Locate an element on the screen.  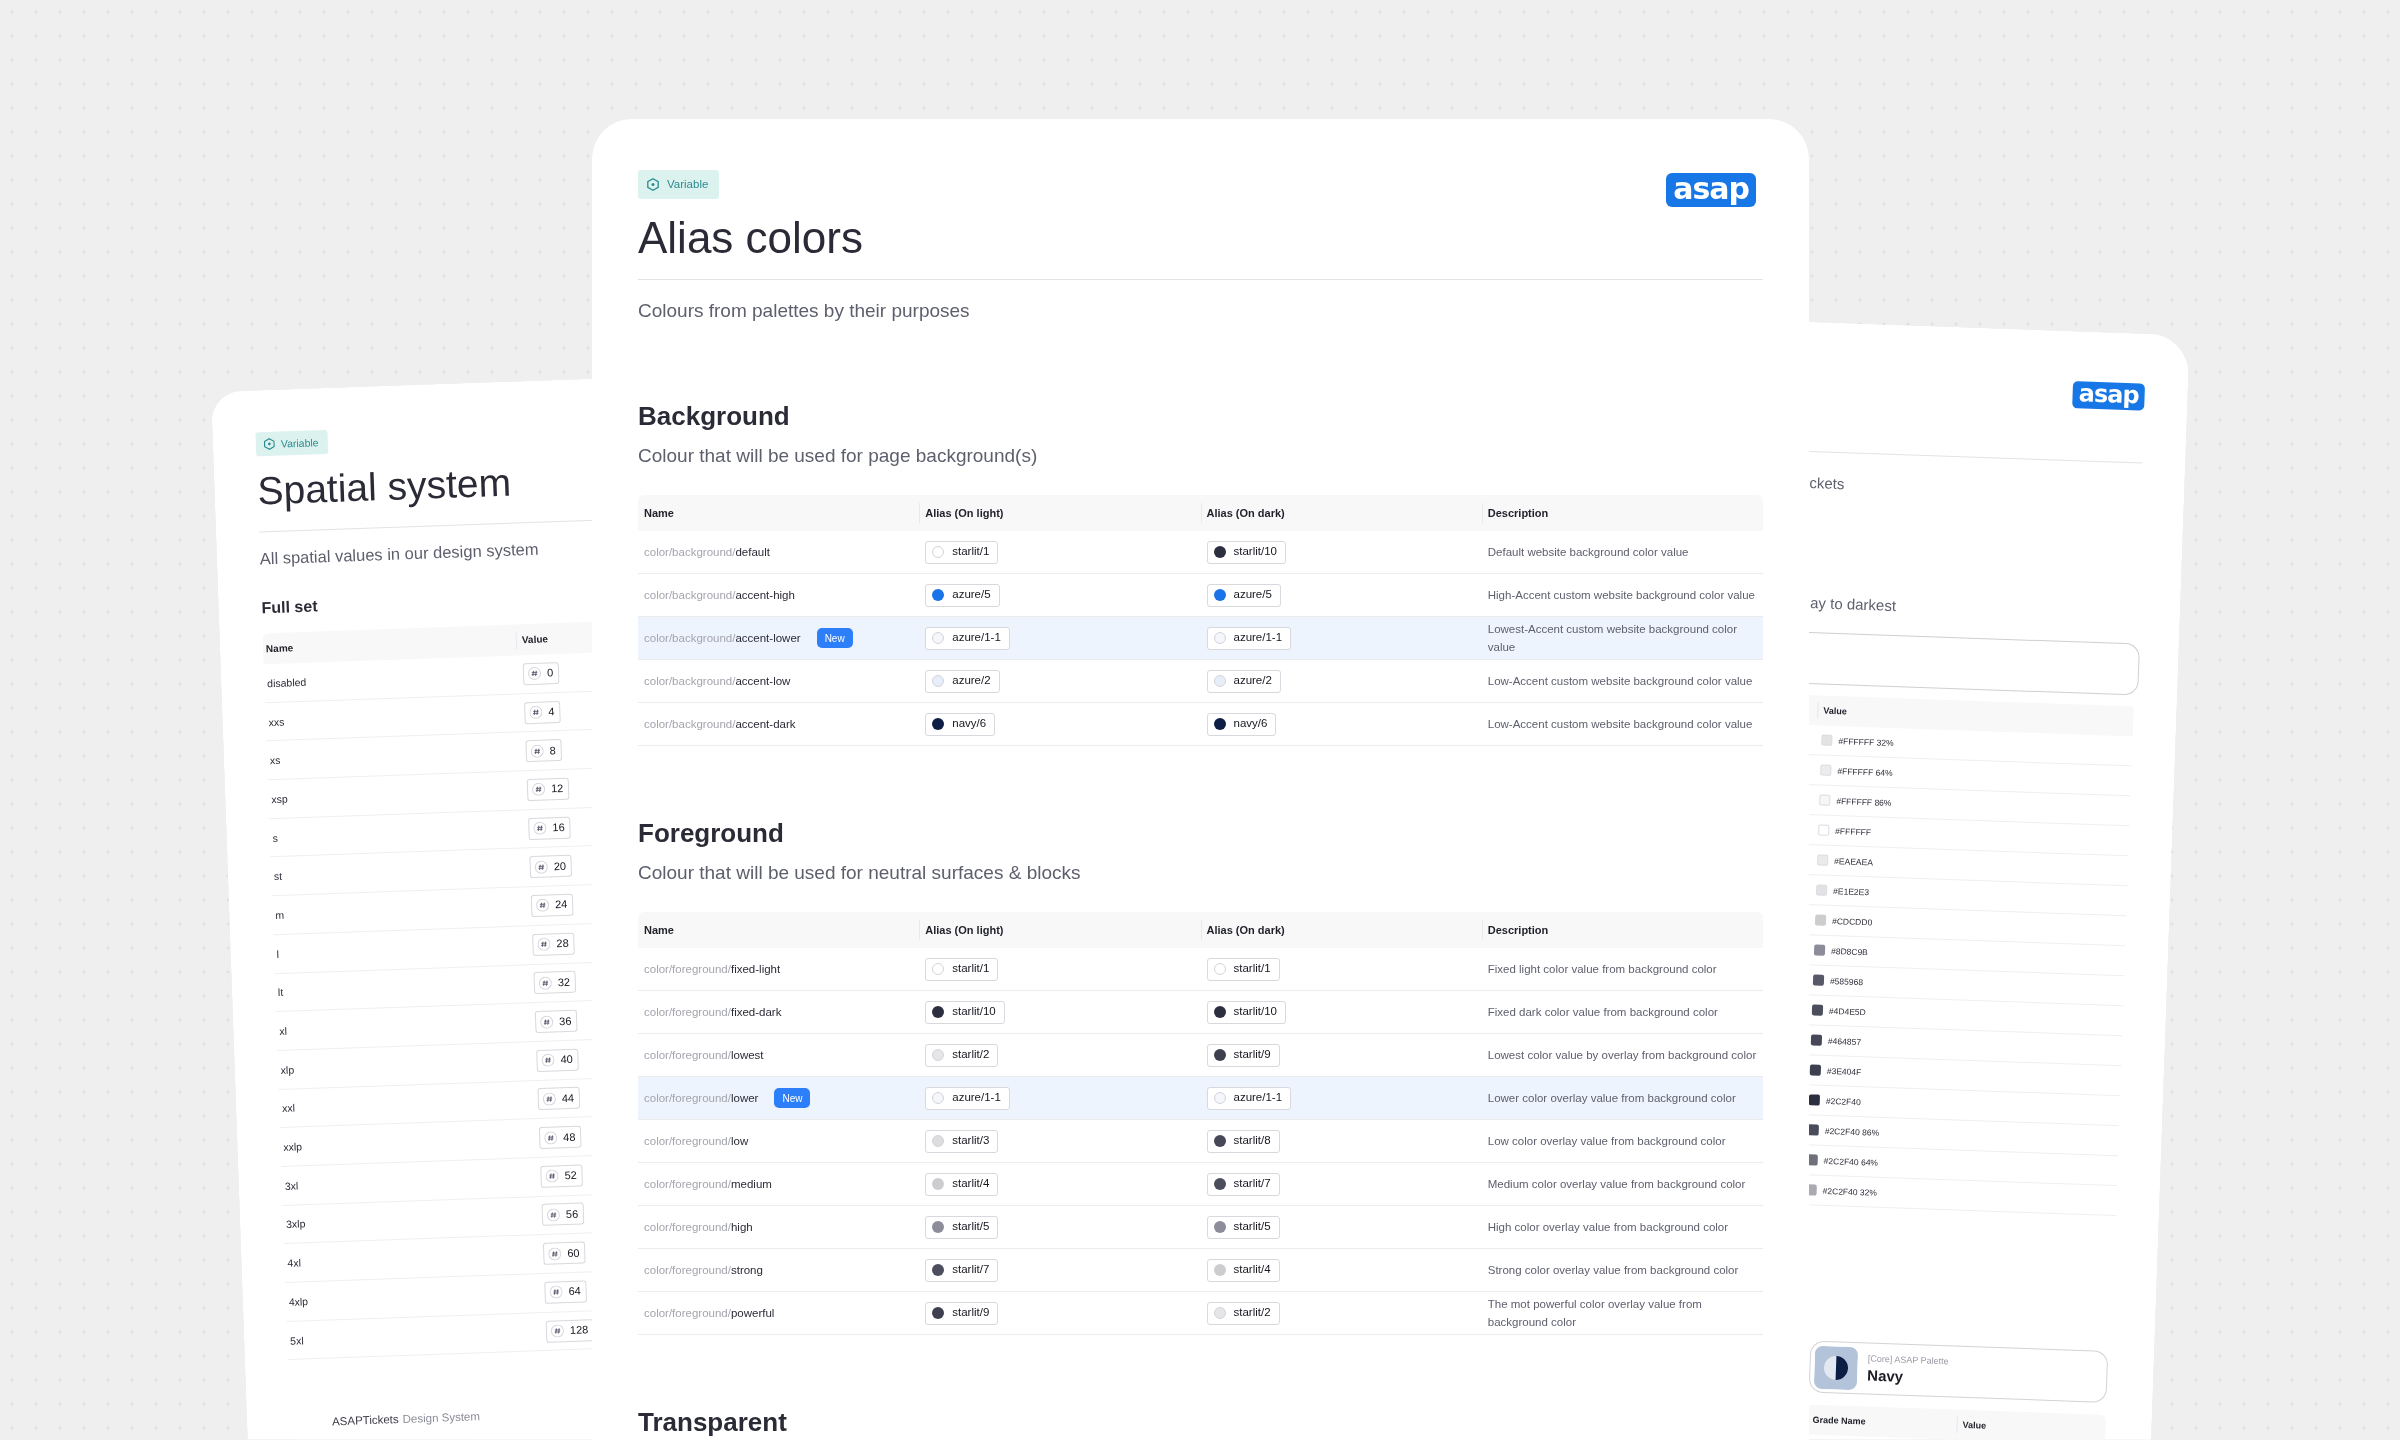
value-text: 28 is located at coordinates (562, 944).